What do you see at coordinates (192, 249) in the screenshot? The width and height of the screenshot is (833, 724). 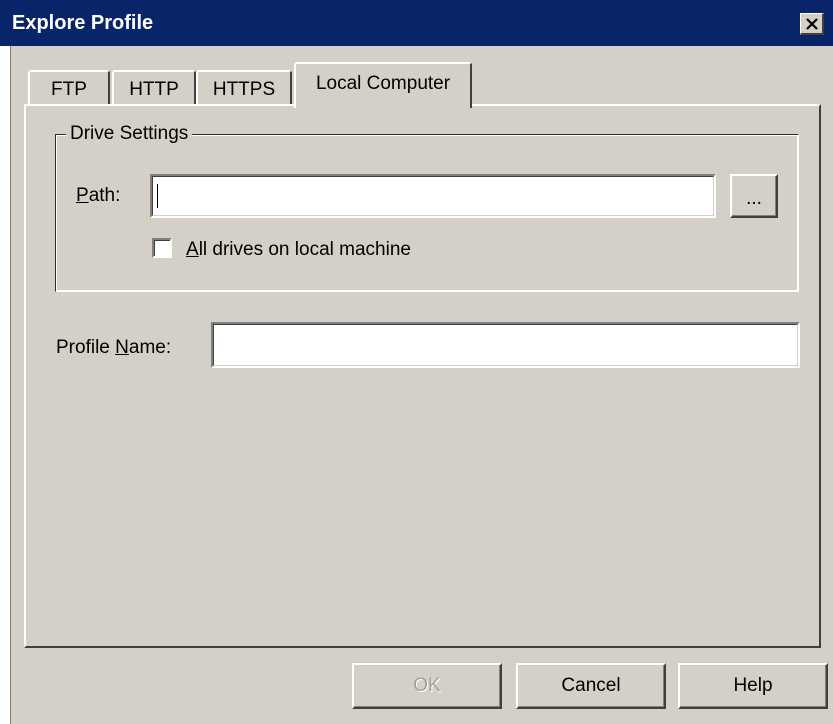 I see `all-drives-label-accel: A` at bounding box center [192, 249].